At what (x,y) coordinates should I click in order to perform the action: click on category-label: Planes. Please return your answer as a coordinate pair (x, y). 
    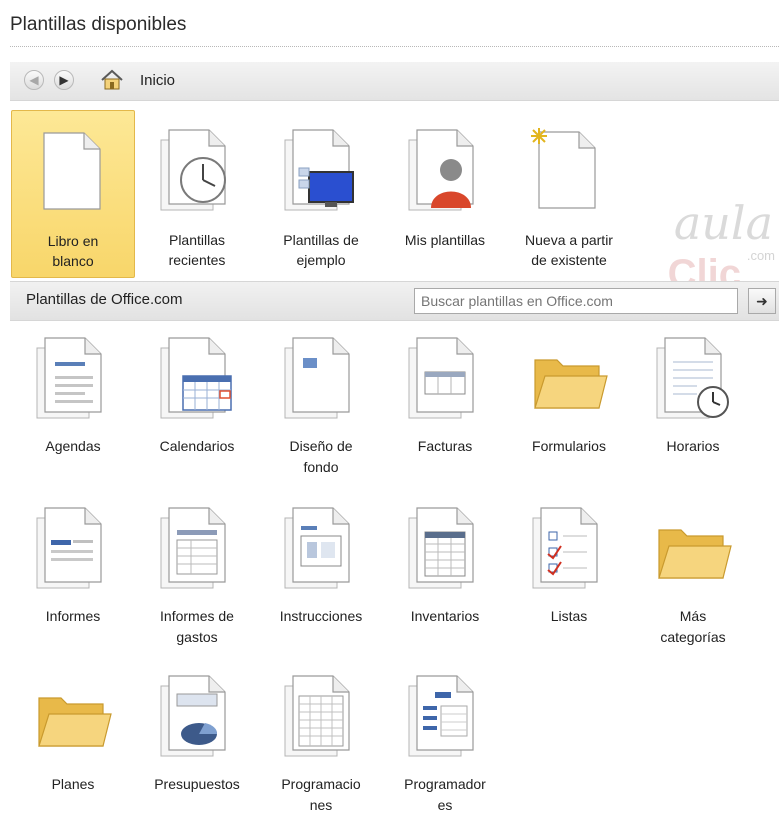
    Looking at the image, I should click on (73, 784).